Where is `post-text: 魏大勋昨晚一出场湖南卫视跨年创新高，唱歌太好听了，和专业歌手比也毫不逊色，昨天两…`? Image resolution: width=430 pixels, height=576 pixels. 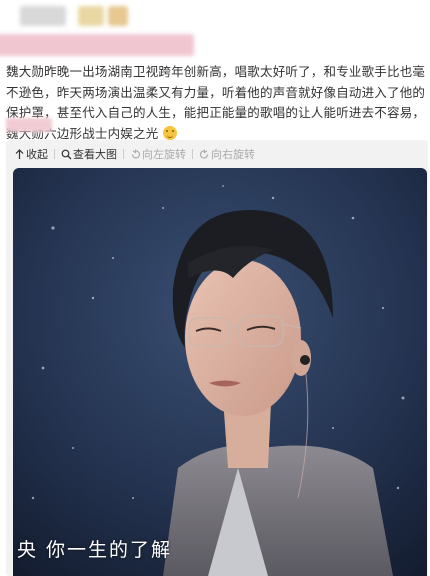
post-text: 魏大勋昨晚一出场湖南卫视跨年创新高，唱歌太好听了，和专业歌手比也毫不逊色，昨天两… is located at coordinates (218, 103).